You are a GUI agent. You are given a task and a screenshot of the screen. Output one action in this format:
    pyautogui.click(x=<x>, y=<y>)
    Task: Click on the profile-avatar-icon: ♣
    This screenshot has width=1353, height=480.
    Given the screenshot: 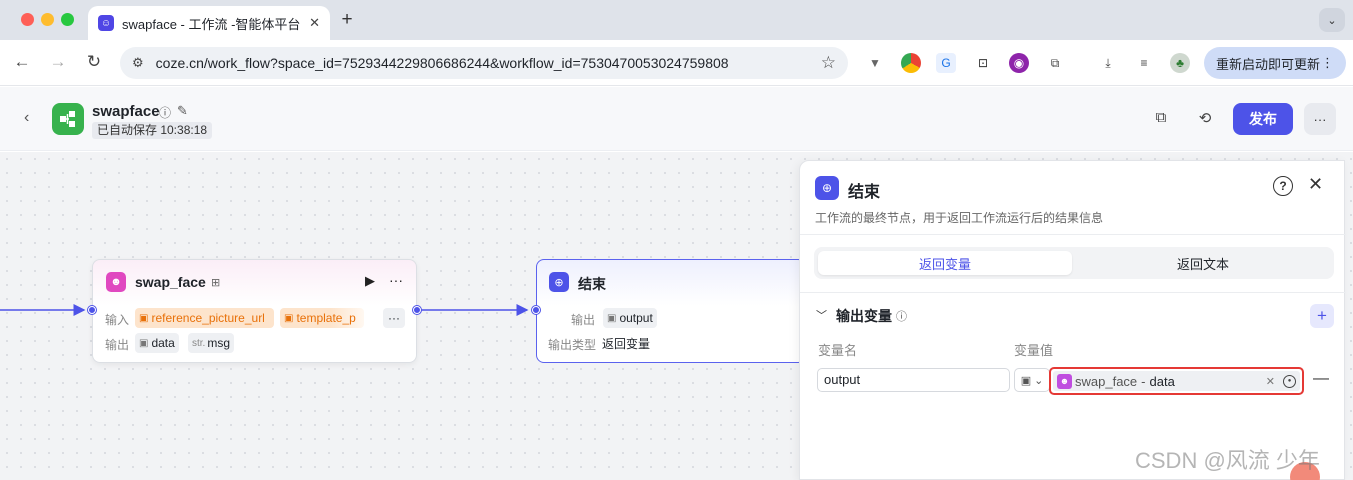 What is the action you would take?
    pyautogui.click(x=1180, y=63)
    